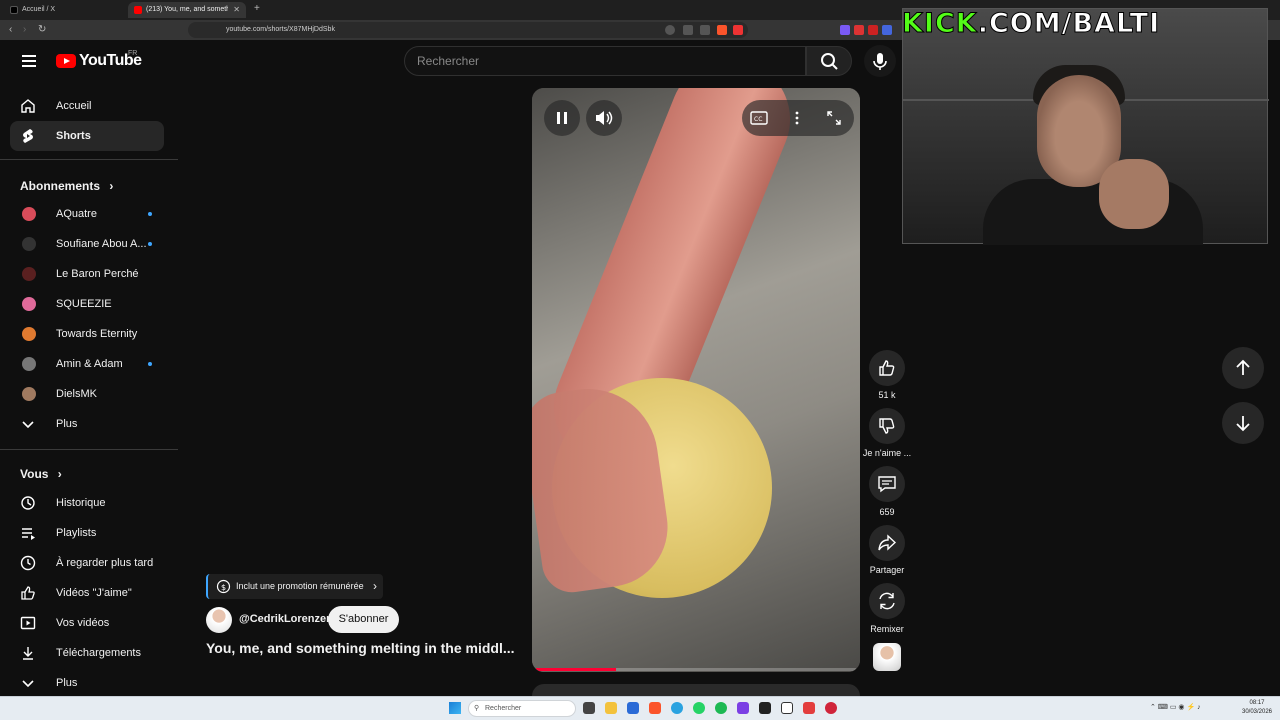 The height and width of the screenshot is (720, 1280). I want to click on reload-icon: ↻, so click(42, 30).